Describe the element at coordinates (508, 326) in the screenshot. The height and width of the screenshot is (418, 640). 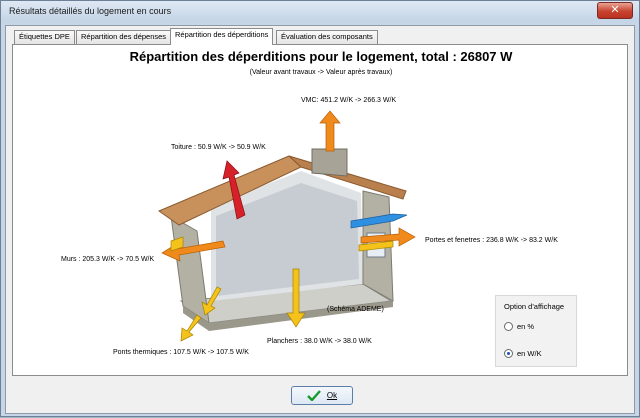
I see `radio-percent` at that location.